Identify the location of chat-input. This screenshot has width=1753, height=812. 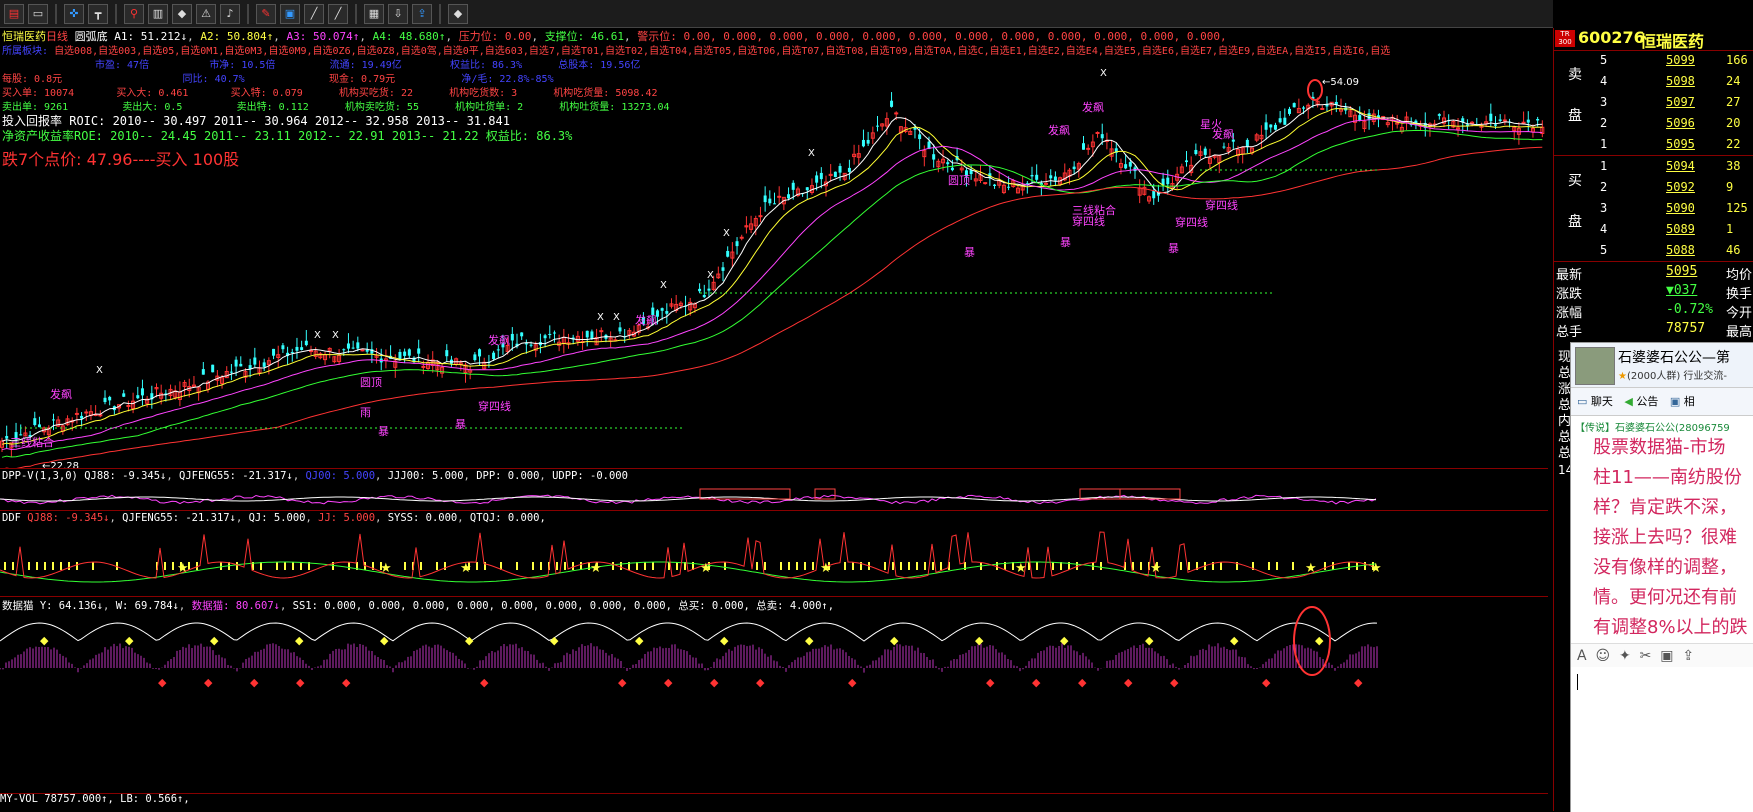
(1662, 740).